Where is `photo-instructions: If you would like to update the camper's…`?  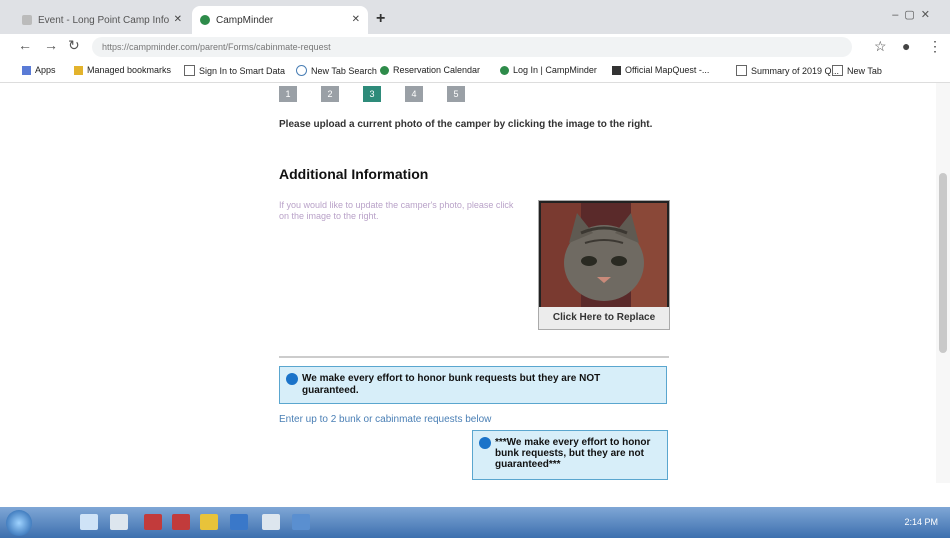 photo-instructions: If you would like to update the camper's… is located at coordinates (396, 210).